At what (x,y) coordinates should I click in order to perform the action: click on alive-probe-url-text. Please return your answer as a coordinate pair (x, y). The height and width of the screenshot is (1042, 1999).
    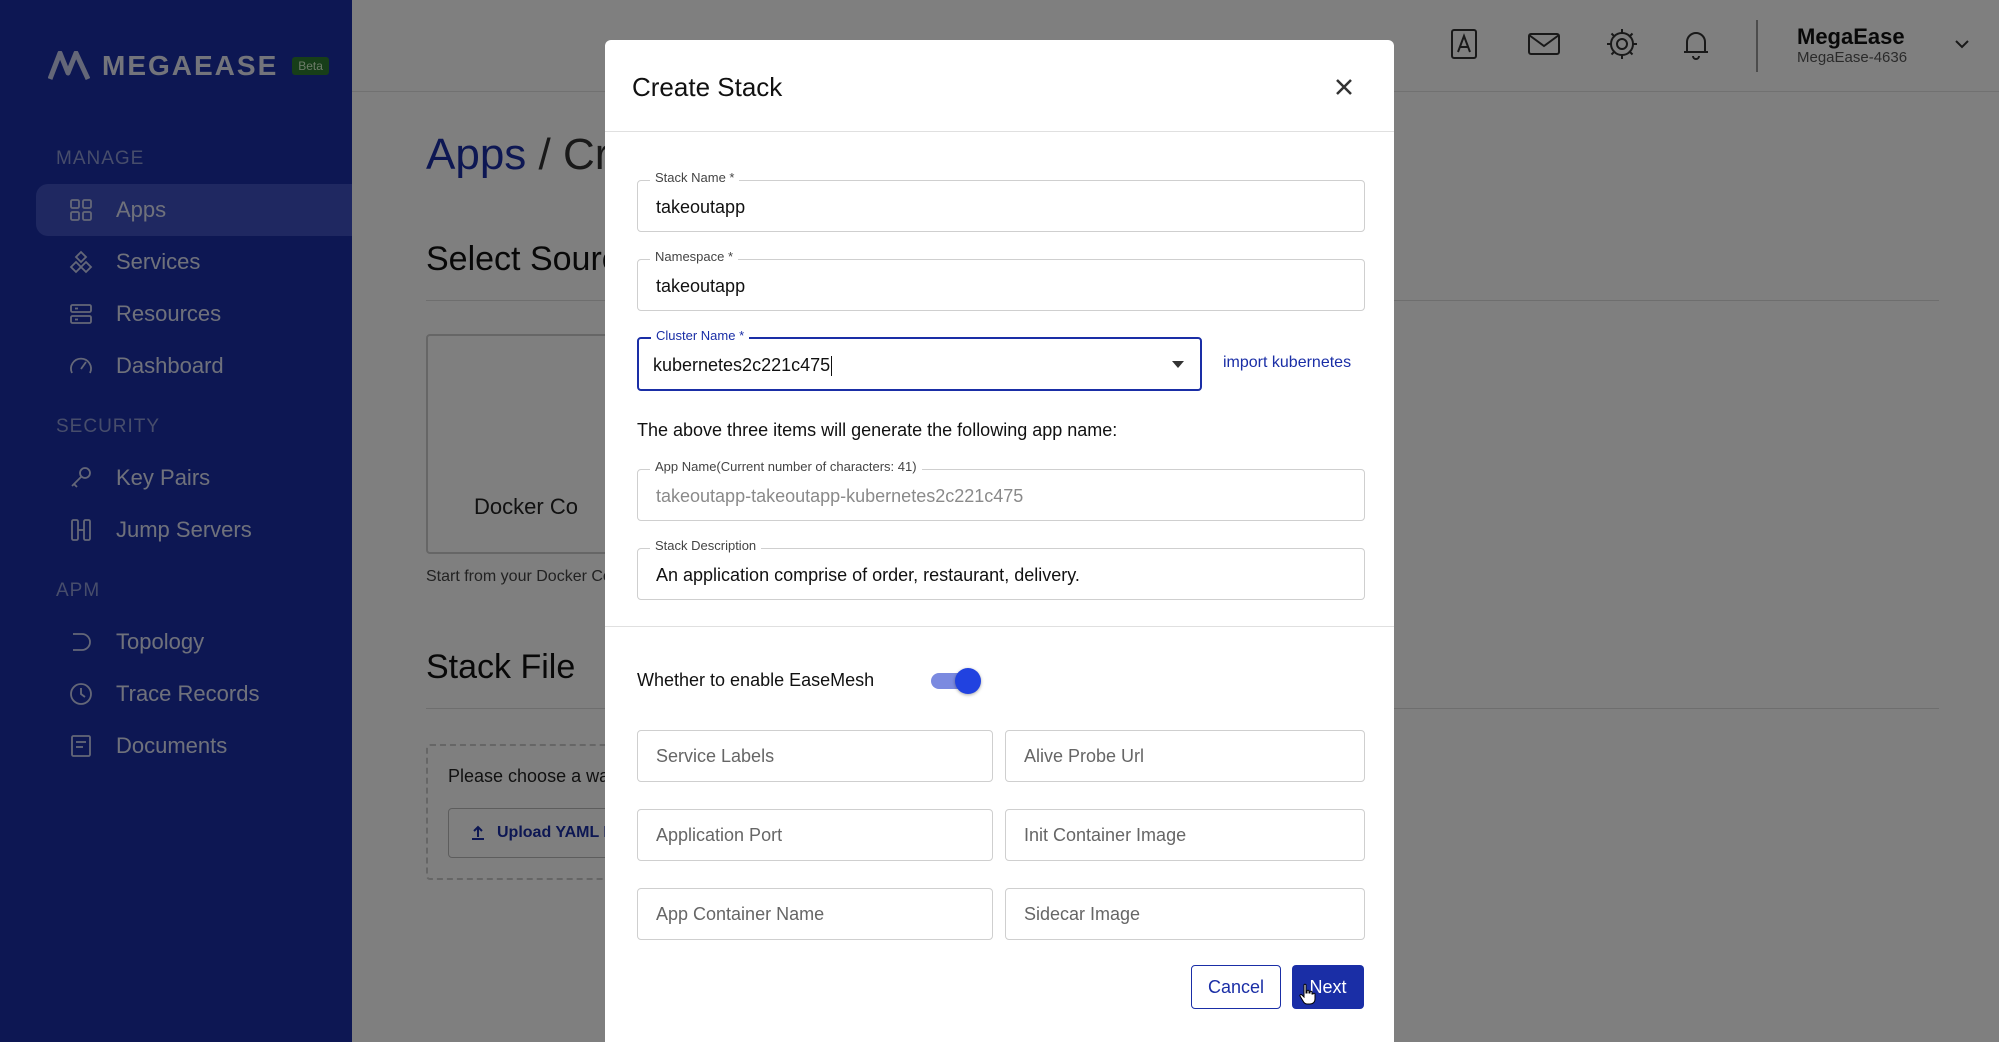
    Looking at the image, I should click on (1185, 756).